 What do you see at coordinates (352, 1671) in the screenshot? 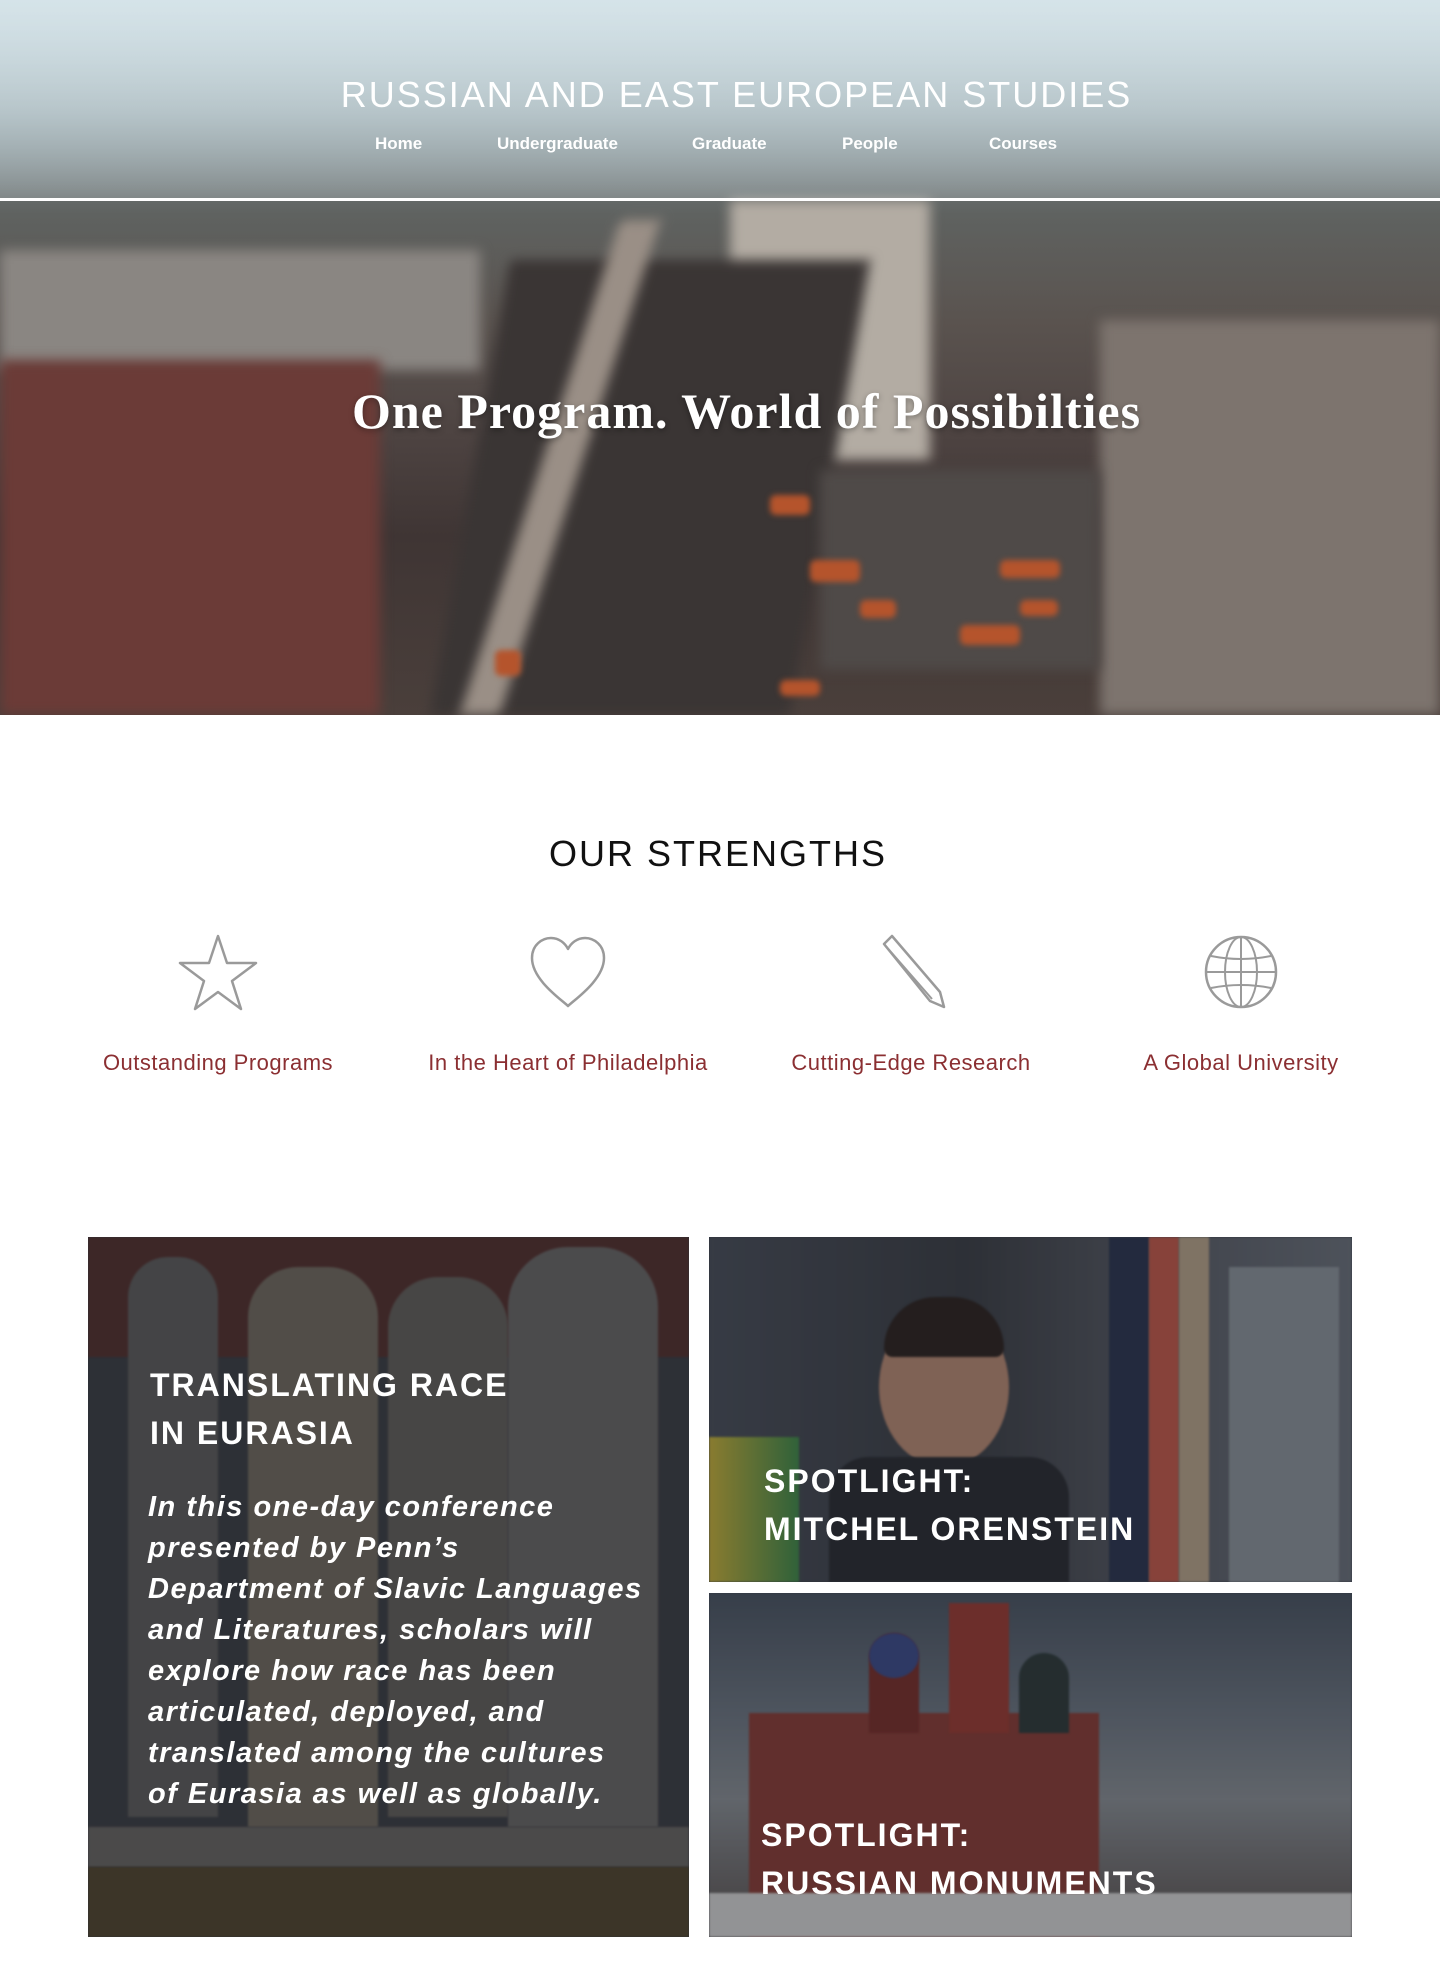
I see `card-description-line: explore how race has been` at bounding box center [352, 1671].